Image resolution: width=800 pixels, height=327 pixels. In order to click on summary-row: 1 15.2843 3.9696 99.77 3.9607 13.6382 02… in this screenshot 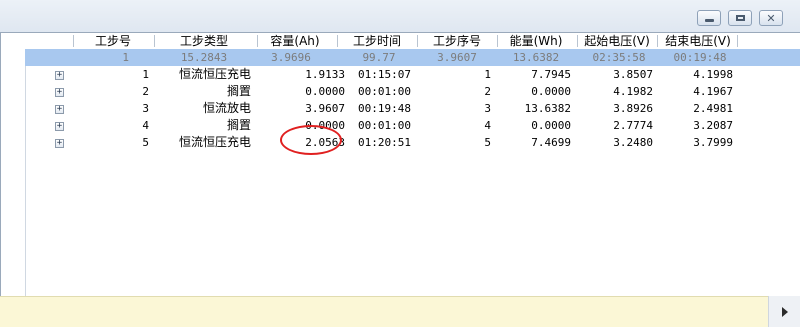, I will do `click(412, 57)`.